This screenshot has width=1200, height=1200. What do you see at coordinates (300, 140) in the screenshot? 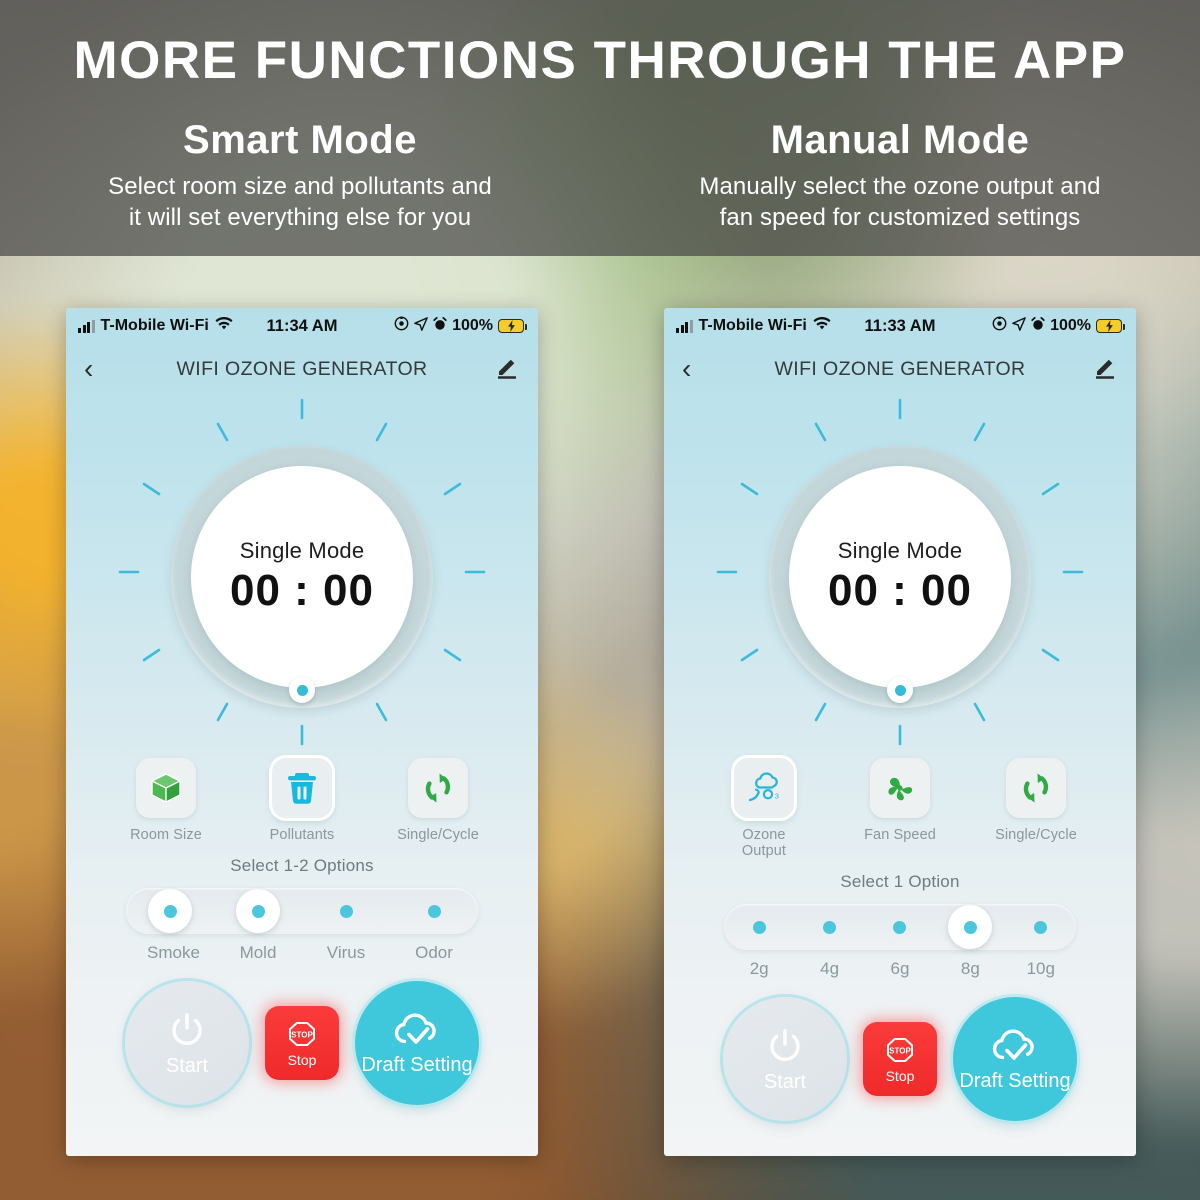
I see `smart-mode-title: Smart Mode` at bounding box center [300, 140].